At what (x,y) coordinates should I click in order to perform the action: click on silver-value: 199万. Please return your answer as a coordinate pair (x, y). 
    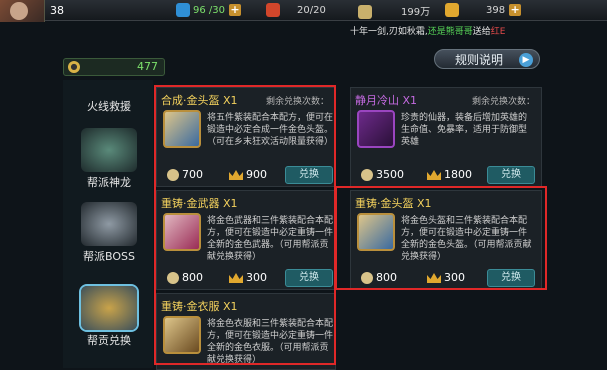
    Looking at the image, I should click on (416, 12).